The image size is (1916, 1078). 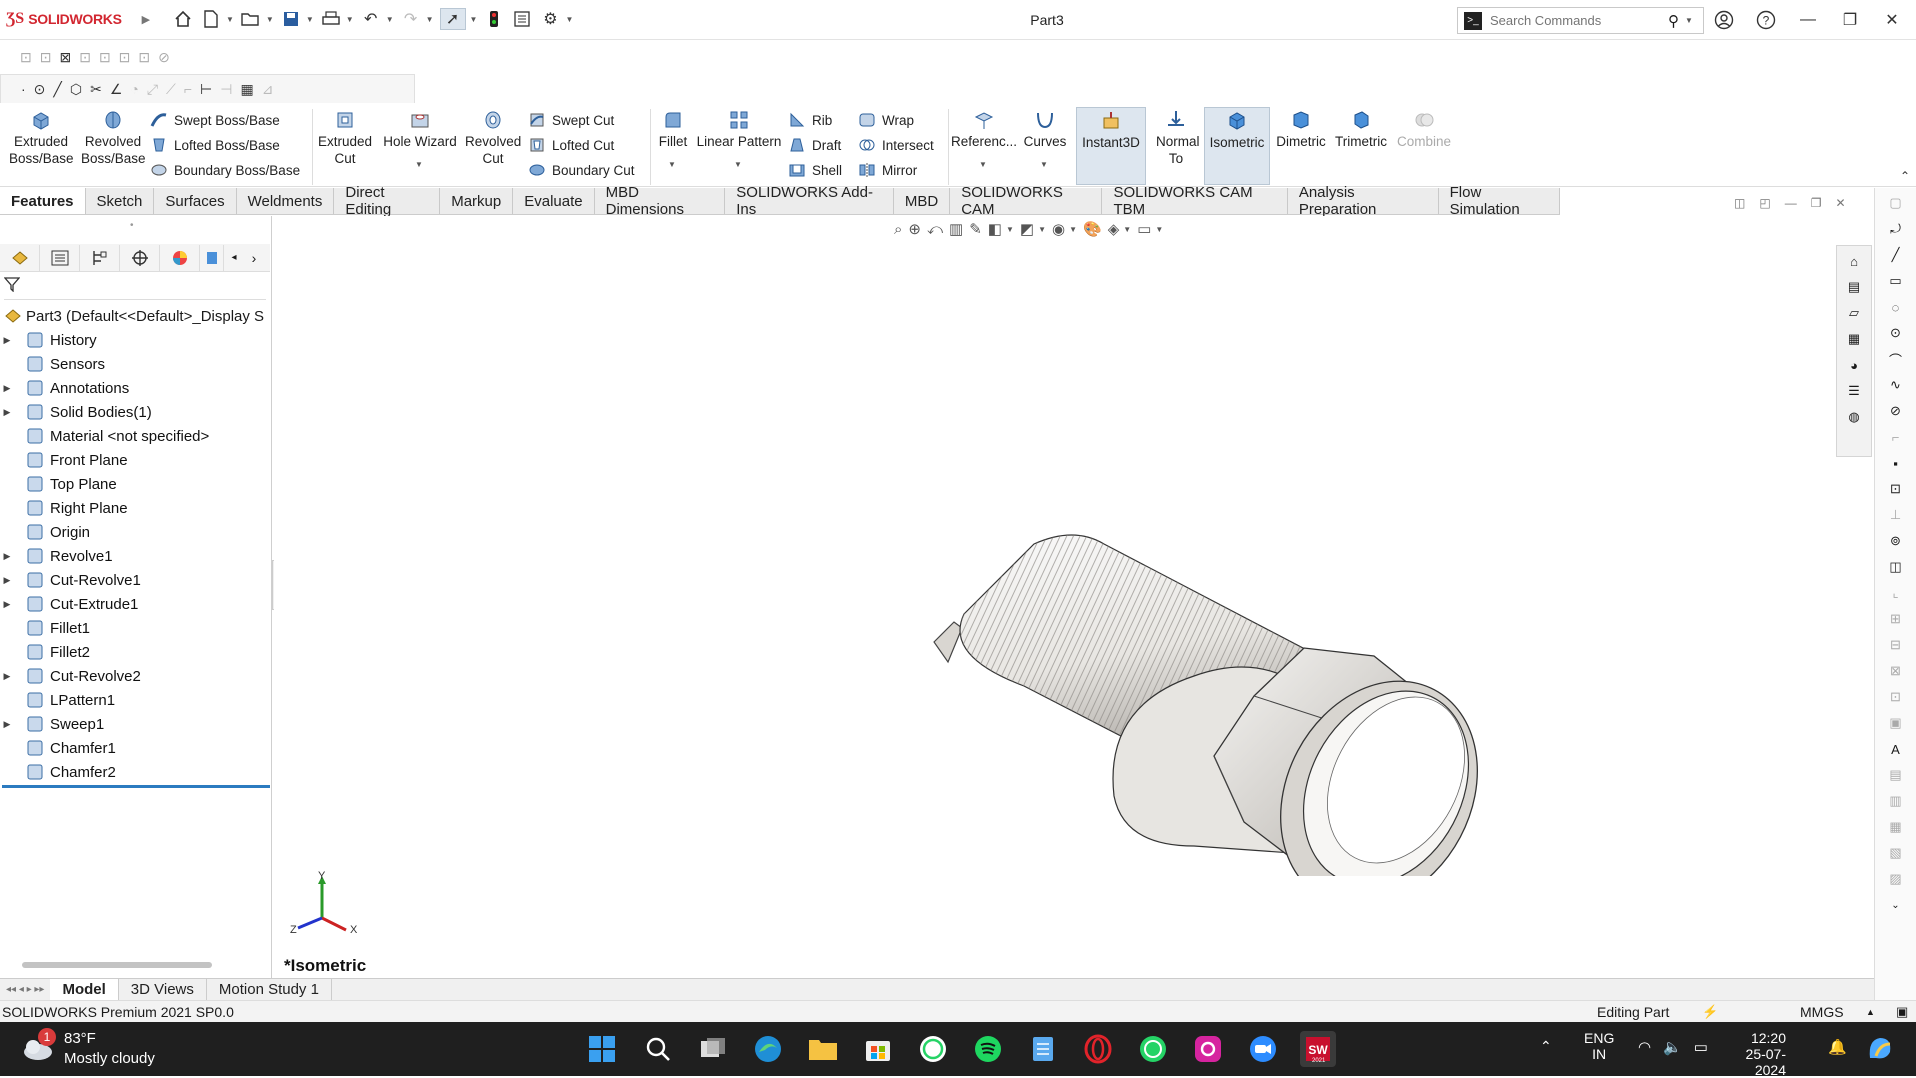 What do you see at coordinates (1361, 129) in the screenshot?
I see `trimetric-button: Trimetric` at bounding box center [1361, 129].